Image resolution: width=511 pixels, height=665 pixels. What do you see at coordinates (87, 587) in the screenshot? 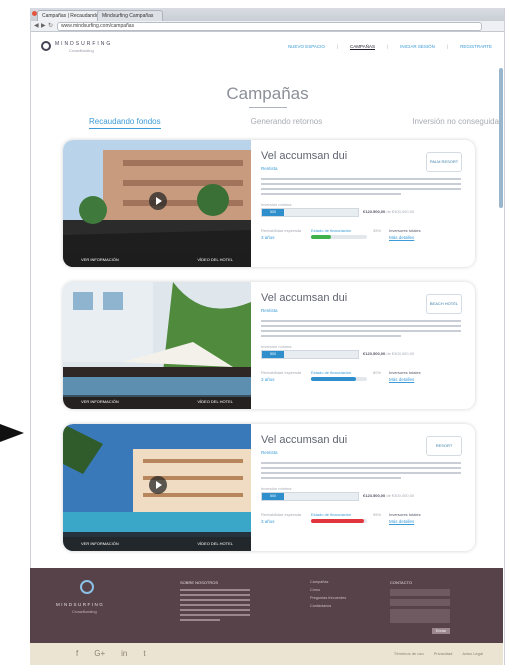
I see `footer-logo-icon` at bounding box center [87, 587].